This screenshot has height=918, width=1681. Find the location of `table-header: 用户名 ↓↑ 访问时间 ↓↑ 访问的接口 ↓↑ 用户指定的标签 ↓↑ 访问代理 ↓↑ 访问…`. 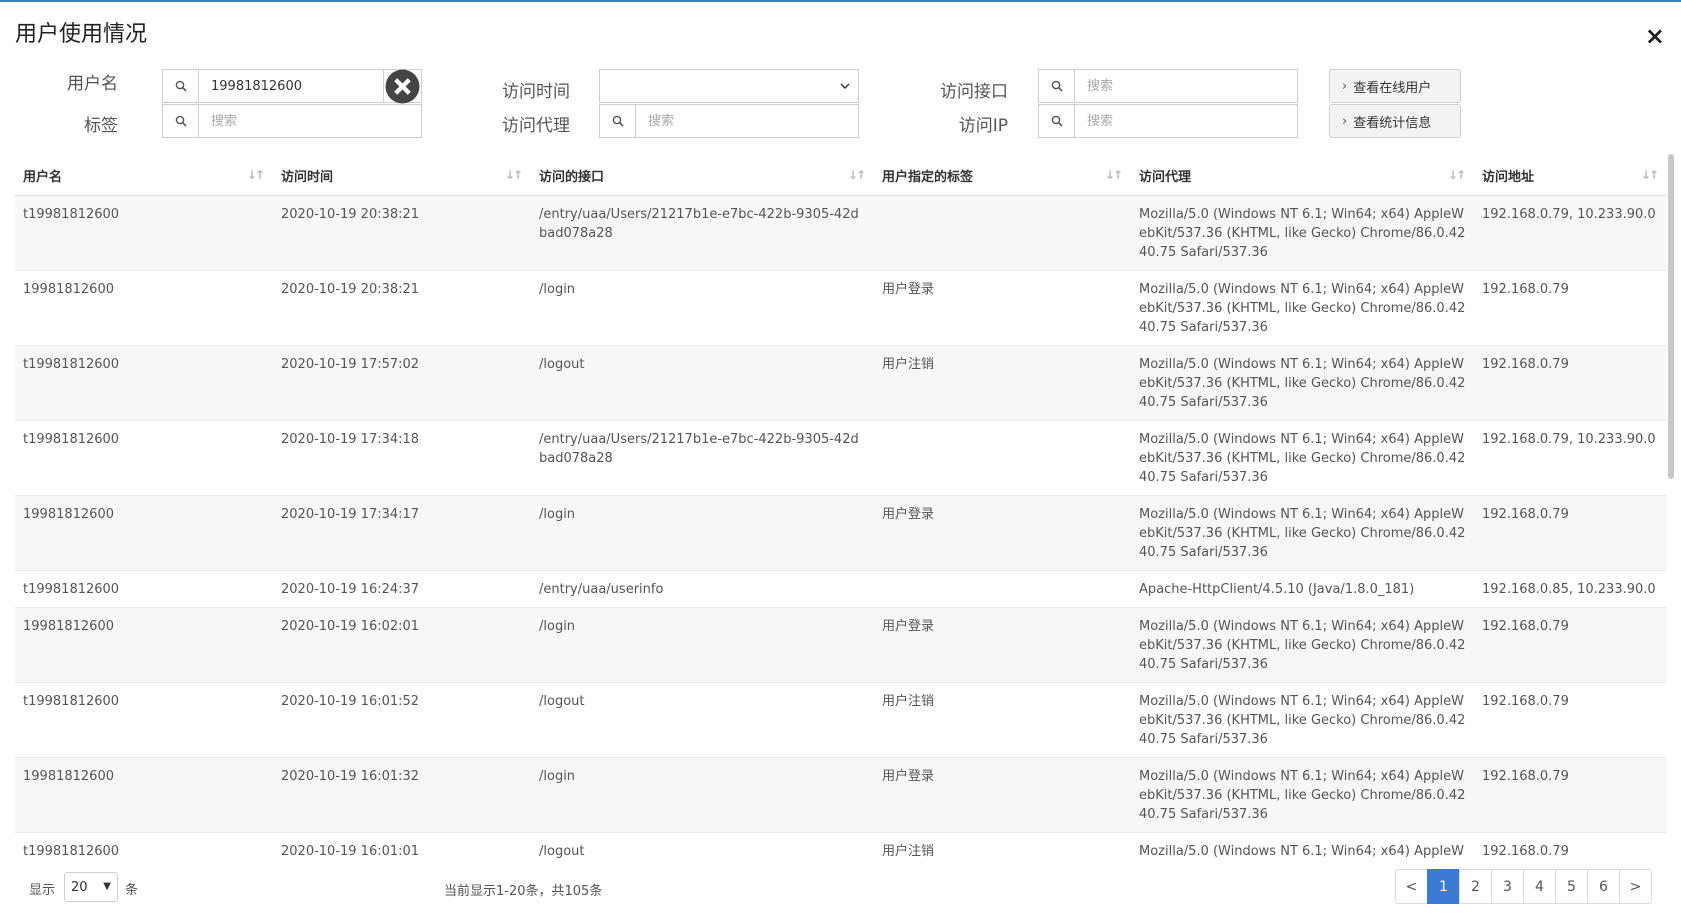

table-header: 用户名 ↓↑ 访问时间 ↓↑ 访问的接口 ↓↑ 用户指定的标签 ↓↑ 访问代理 ↓↑ 访问… is located at coordinates (841, 176).